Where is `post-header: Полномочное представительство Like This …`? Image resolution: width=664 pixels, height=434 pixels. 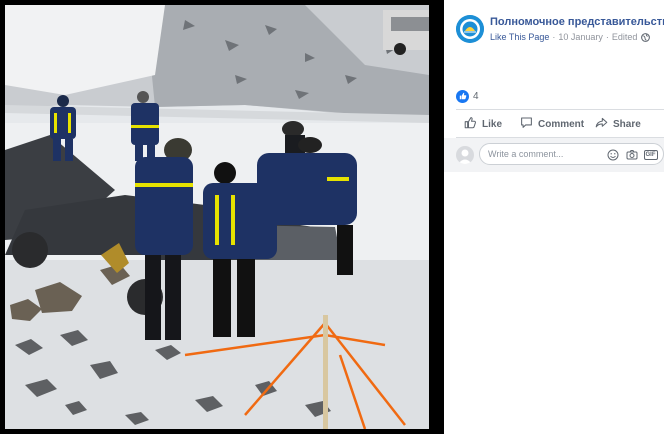 post-header: Полномочное представительство Like This … is located at coordinates (554, 30).